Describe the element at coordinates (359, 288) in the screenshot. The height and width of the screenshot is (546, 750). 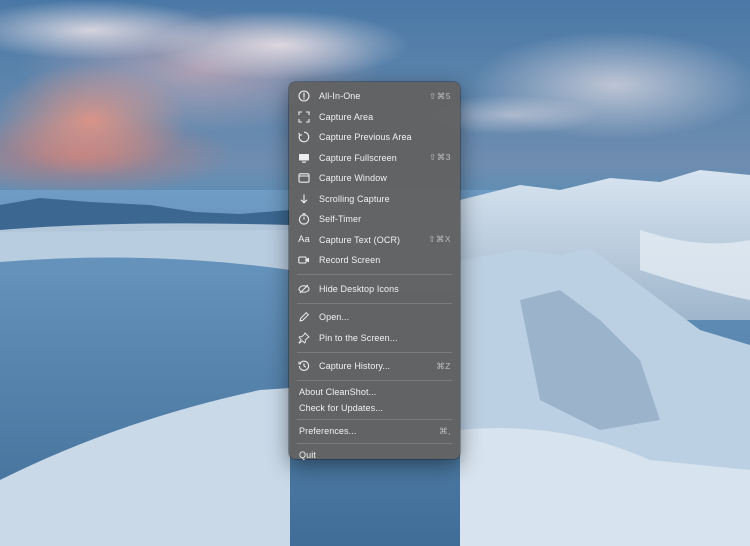
I see `menu-item-label: Hide Desktop Icons` at that location.